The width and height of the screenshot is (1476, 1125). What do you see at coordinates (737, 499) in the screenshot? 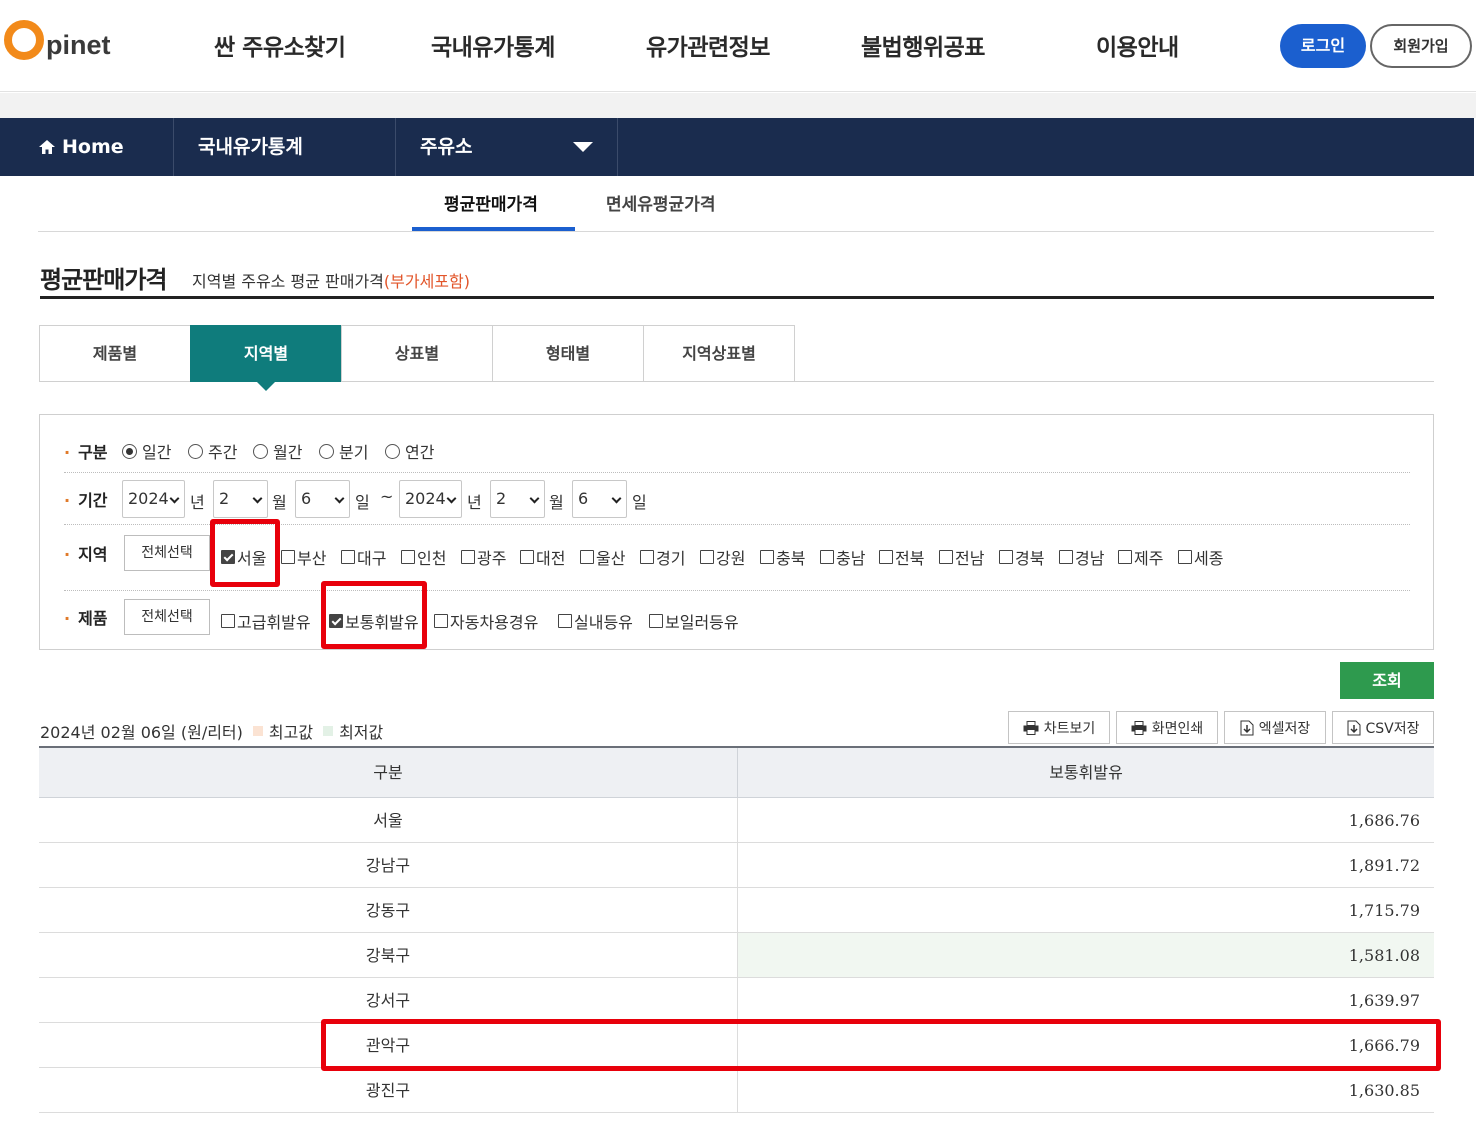
I see `filter-row-period: 기간 2024 년 2 월 6 일 ~ 2024 년 2 월 6 일` at bounding box center [737, 499].